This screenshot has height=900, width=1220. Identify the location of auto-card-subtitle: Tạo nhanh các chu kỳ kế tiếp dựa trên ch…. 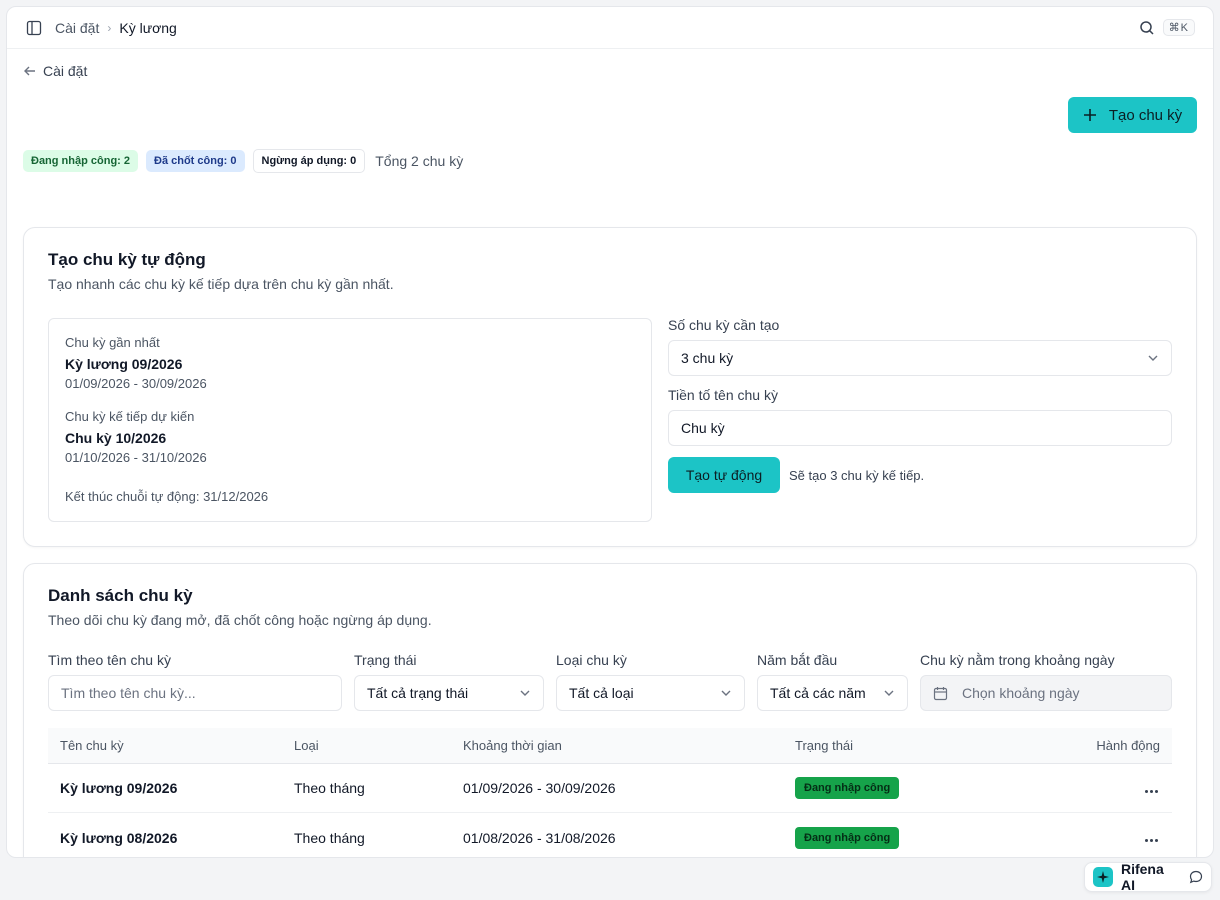
(221, 284).